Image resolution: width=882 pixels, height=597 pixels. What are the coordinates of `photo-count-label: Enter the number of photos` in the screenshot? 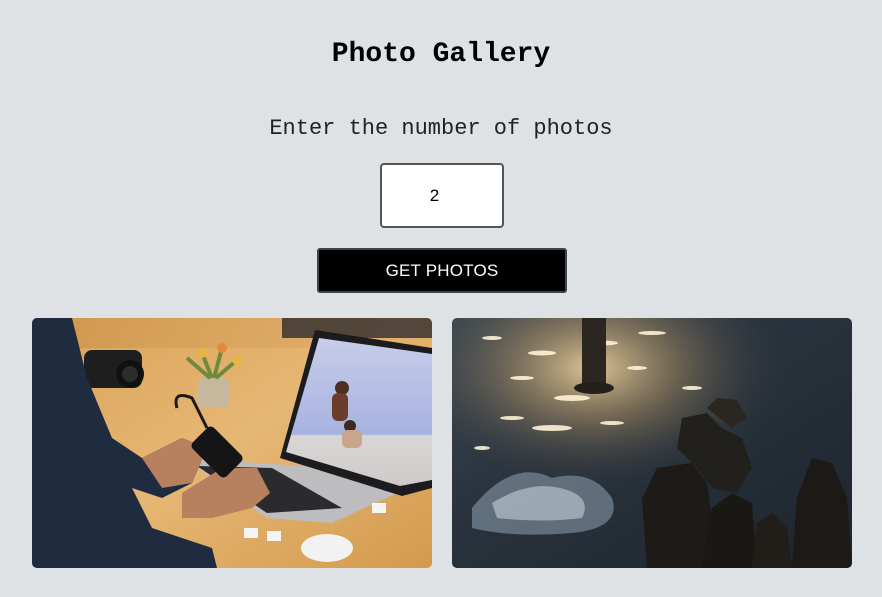 It's located at (441, 128).